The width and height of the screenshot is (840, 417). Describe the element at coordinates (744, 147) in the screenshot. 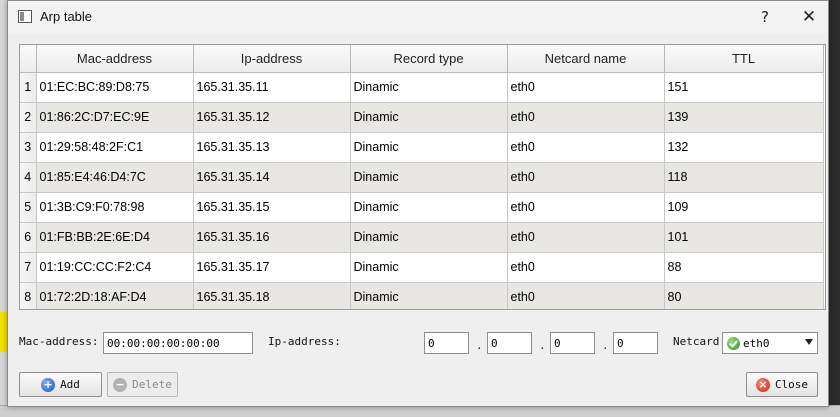

I see `cell-ttl: 132` at that location.